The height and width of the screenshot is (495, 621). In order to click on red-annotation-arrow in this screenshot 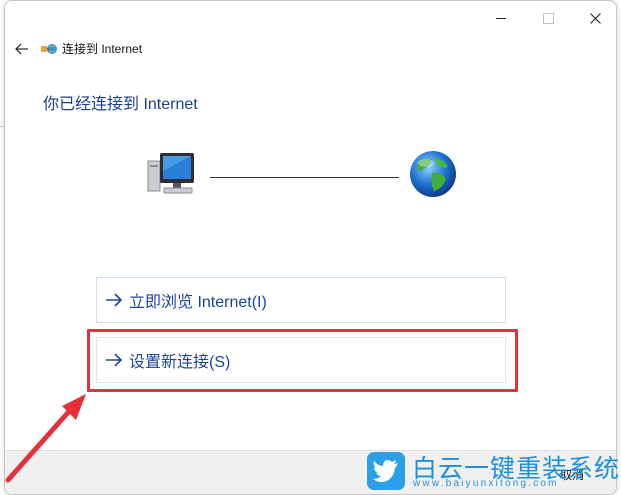, I will do `click(45, 438)`.